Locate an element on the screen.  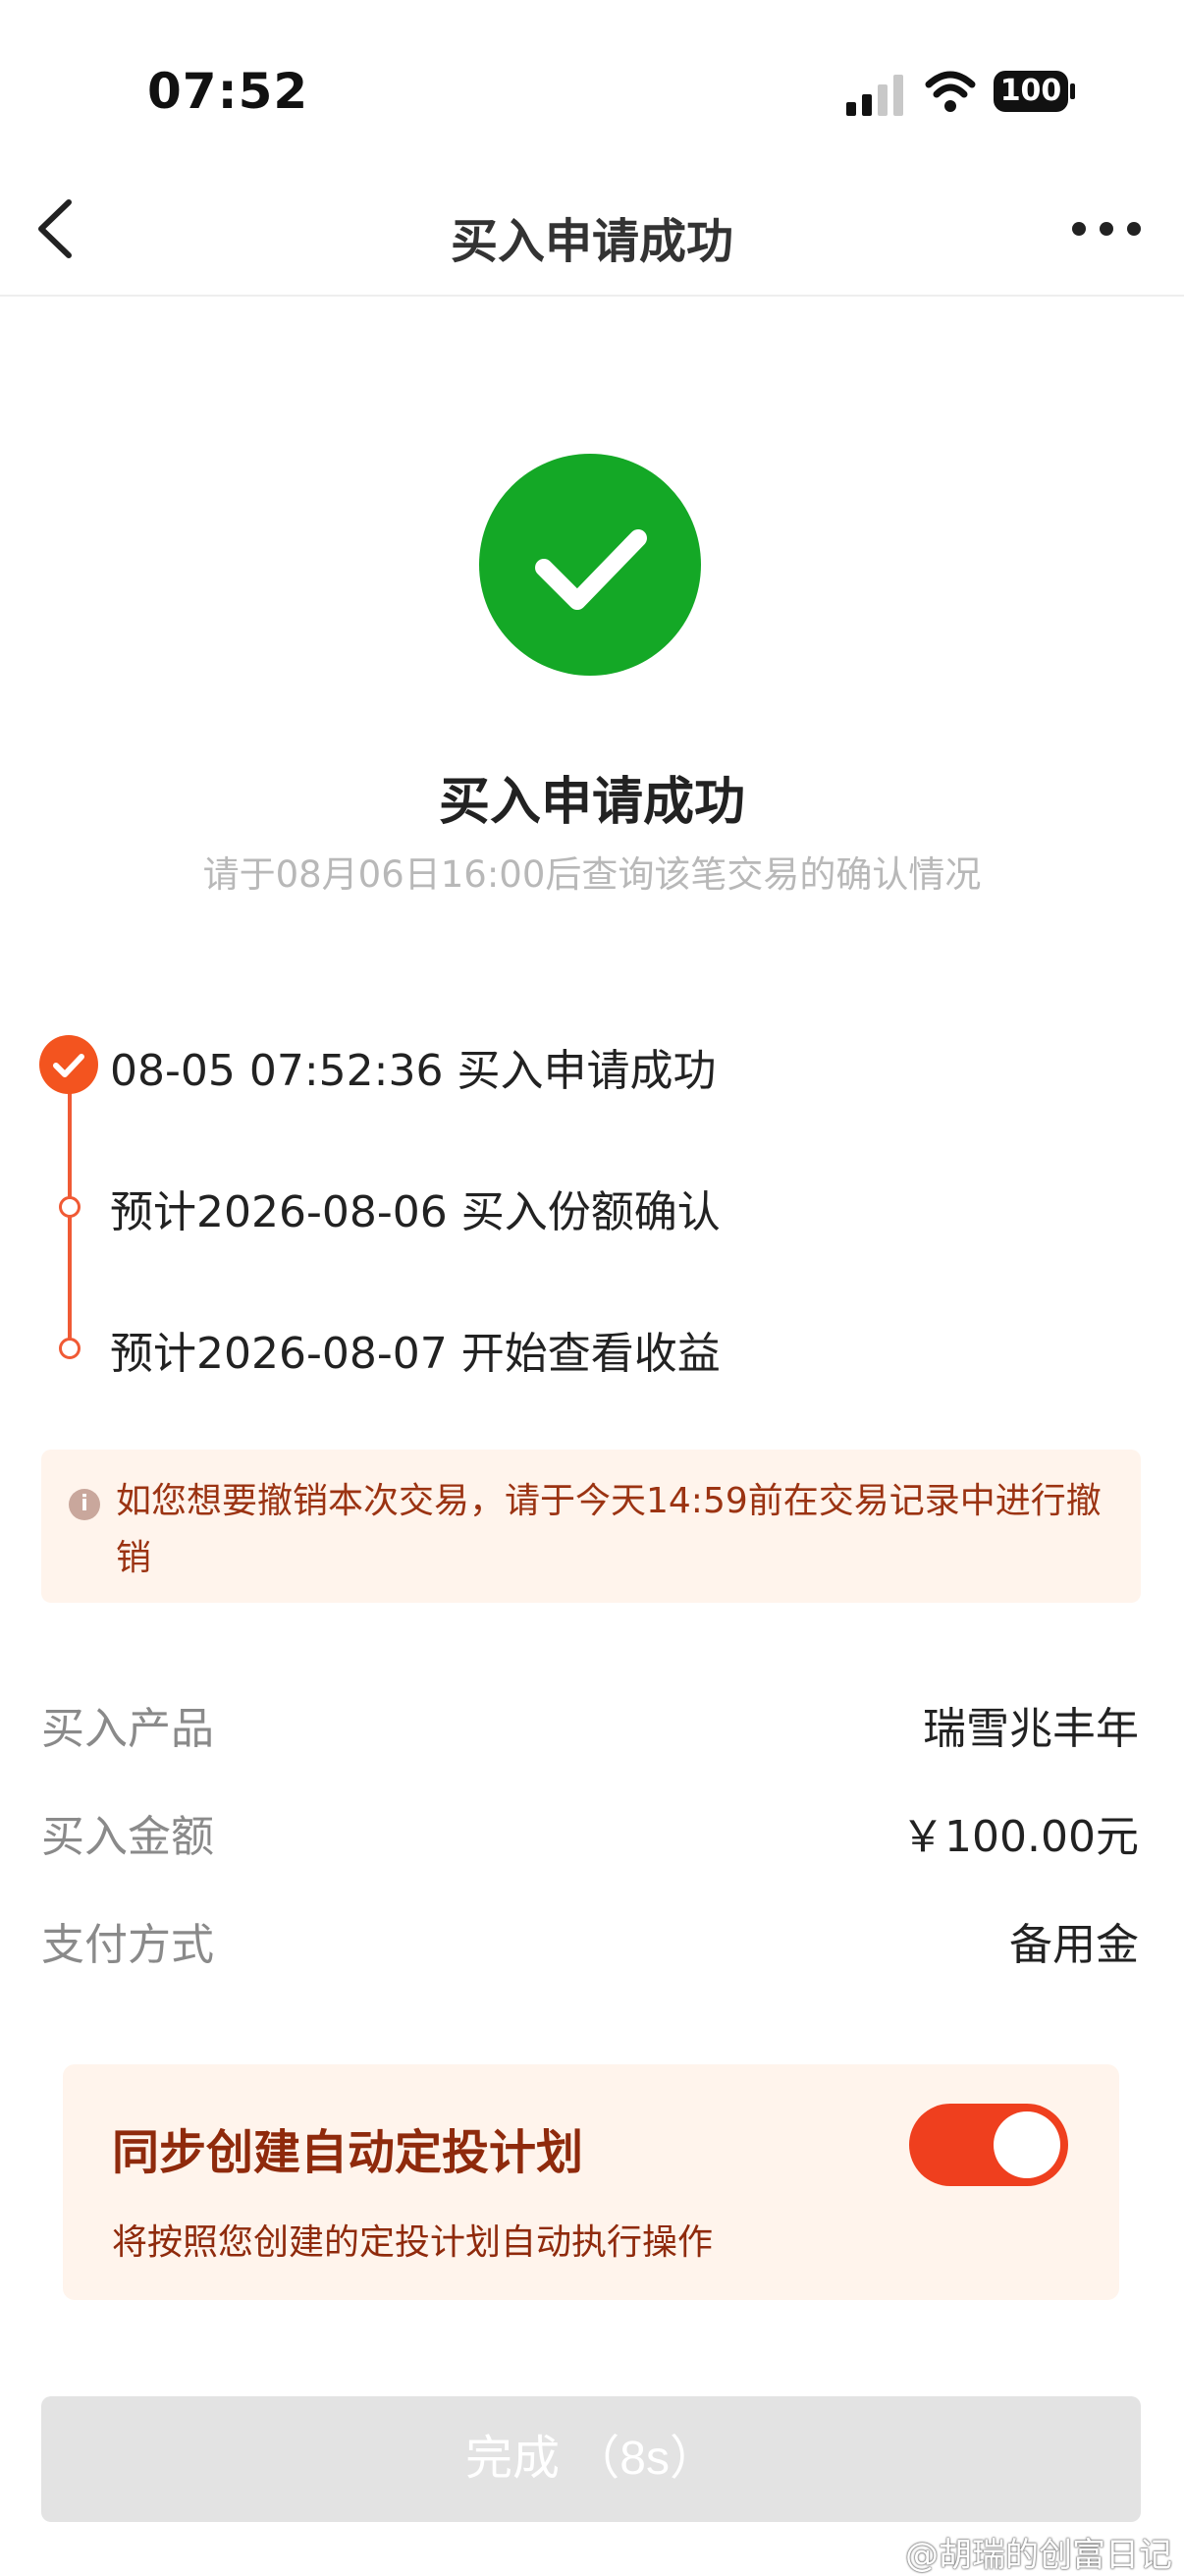
page-title: 买入申请成功 is located at coordinates (591, 241).